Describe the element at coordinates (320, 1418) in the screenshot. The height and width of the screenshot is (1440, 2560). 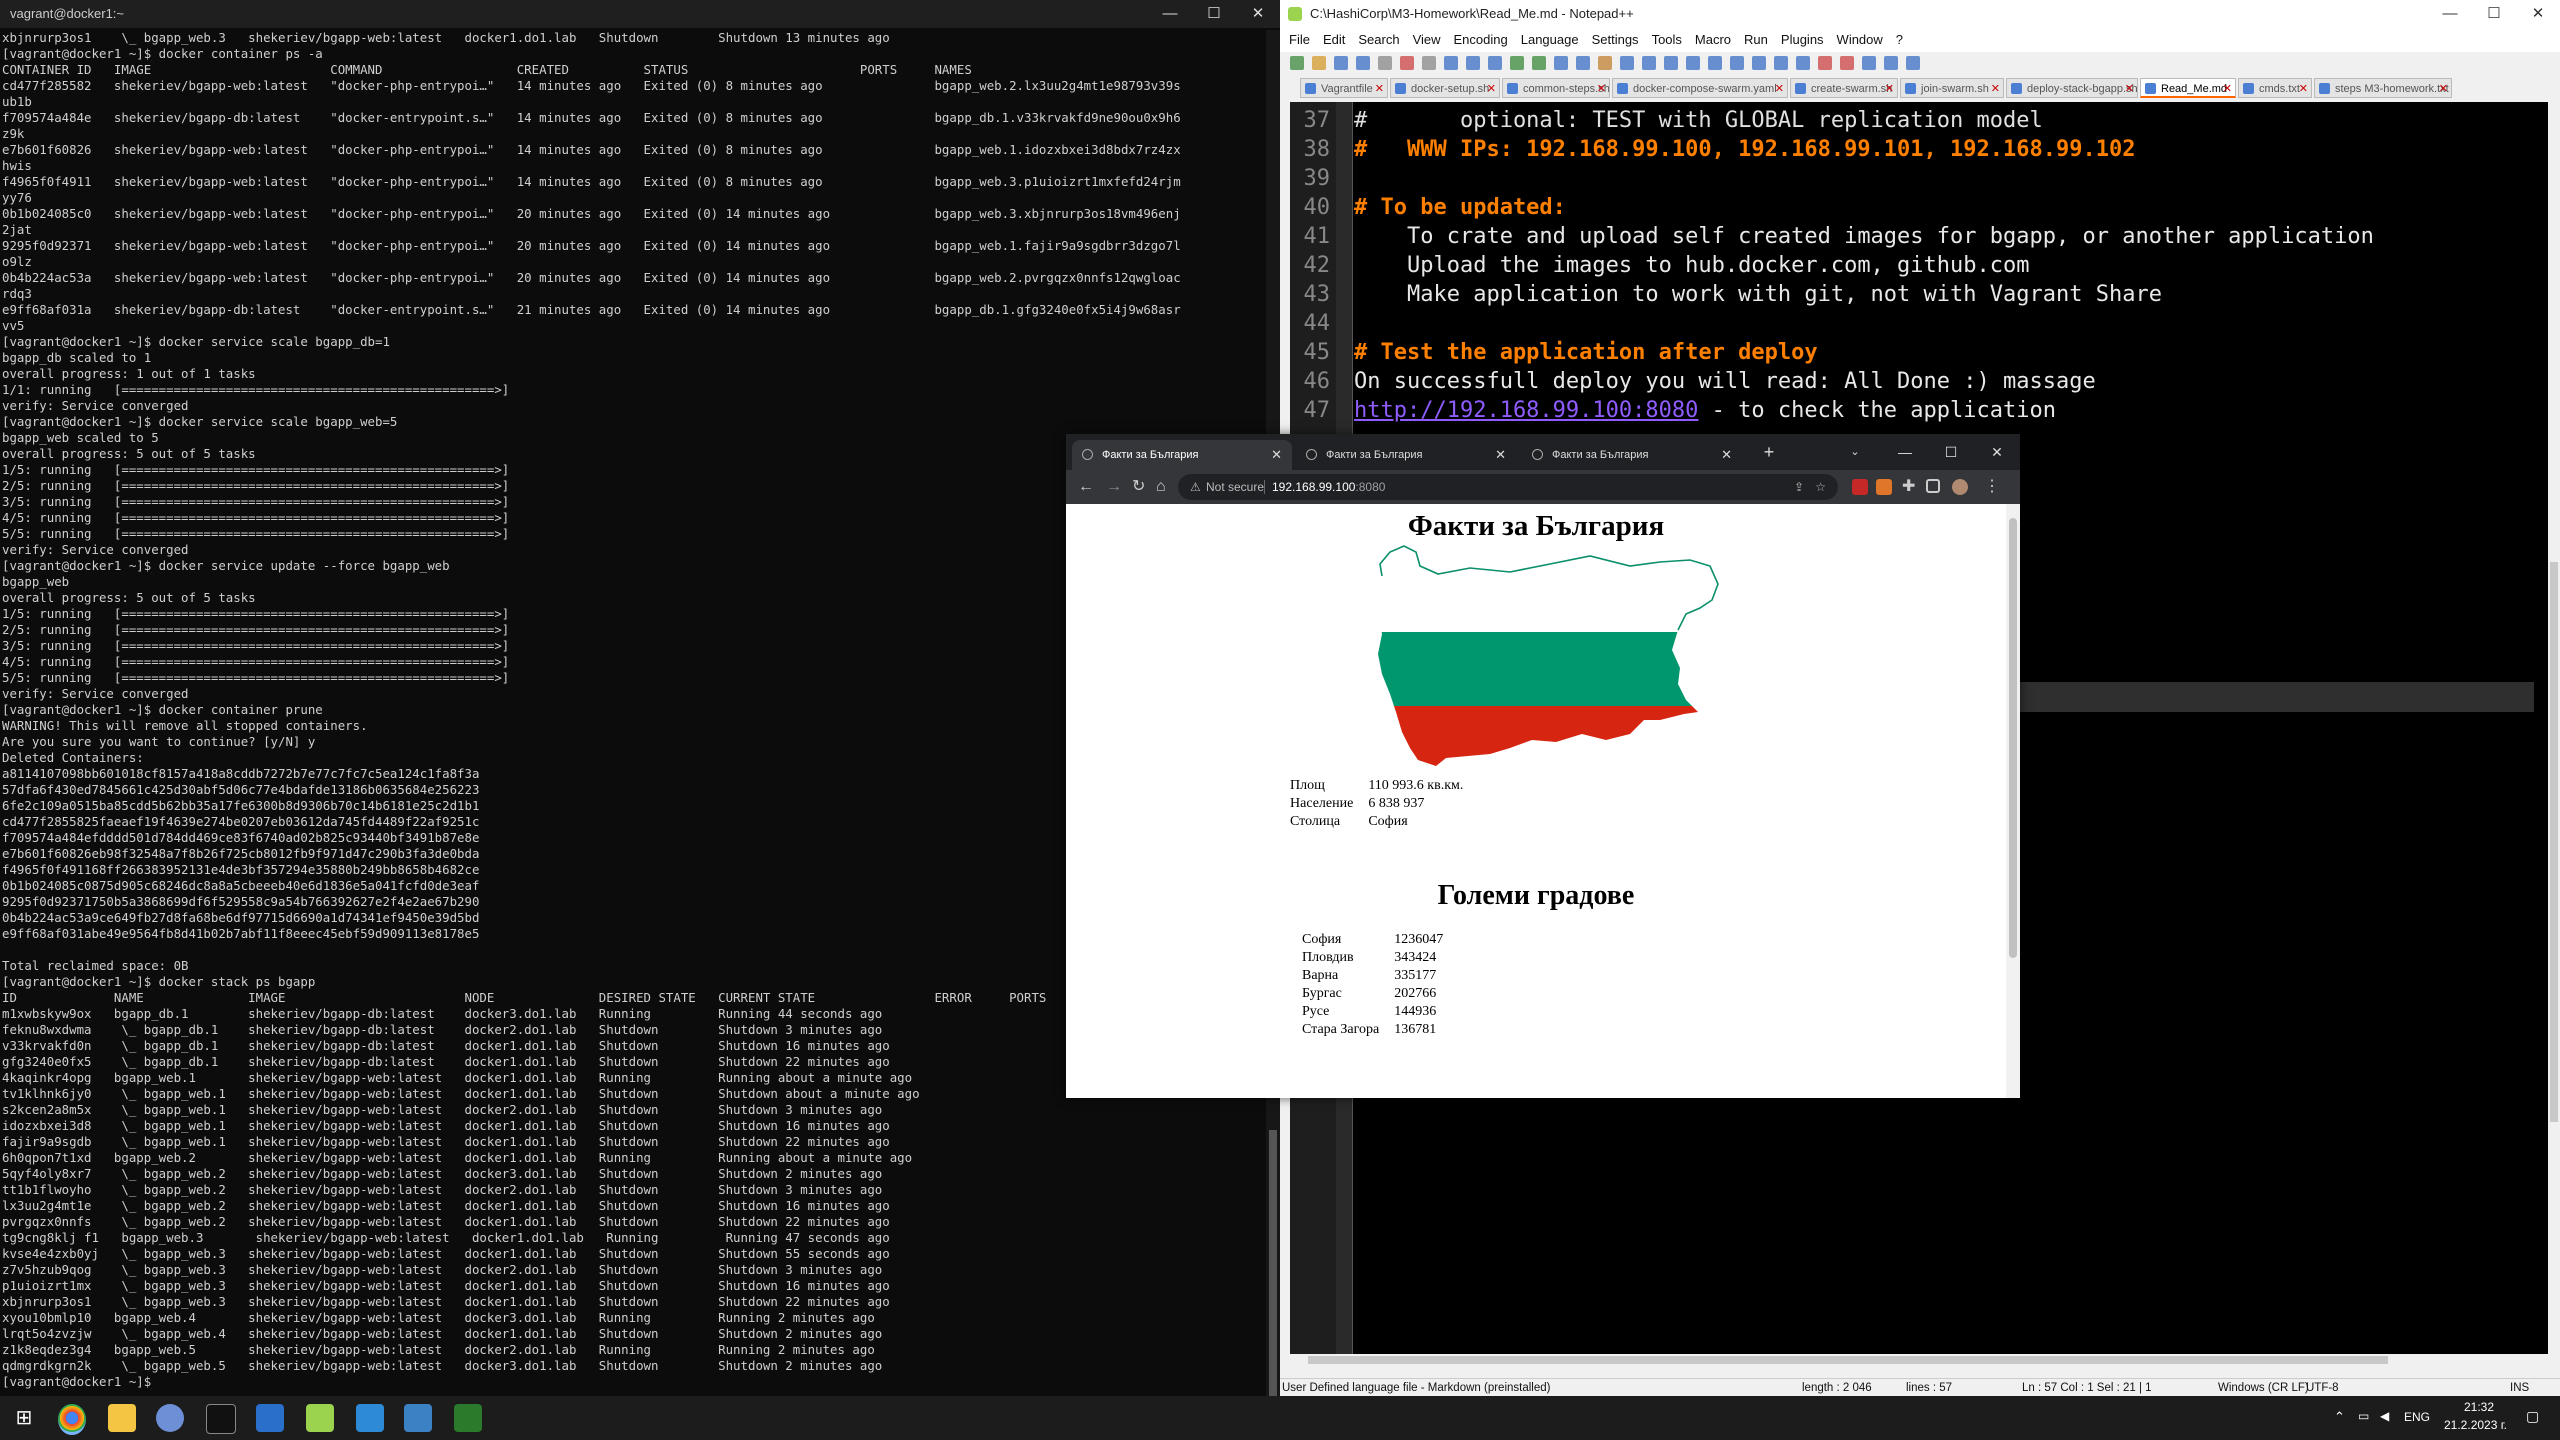
I see `notepadpp-icon` at that location.